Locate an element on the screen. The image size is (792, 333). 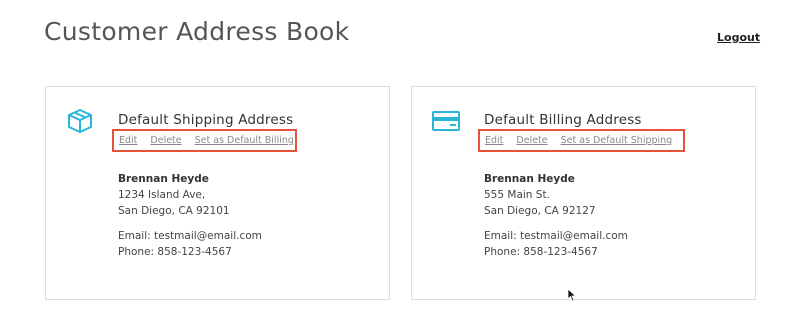
shipping-card-title: Default Shipping Address is located at coordinates (206, 120).